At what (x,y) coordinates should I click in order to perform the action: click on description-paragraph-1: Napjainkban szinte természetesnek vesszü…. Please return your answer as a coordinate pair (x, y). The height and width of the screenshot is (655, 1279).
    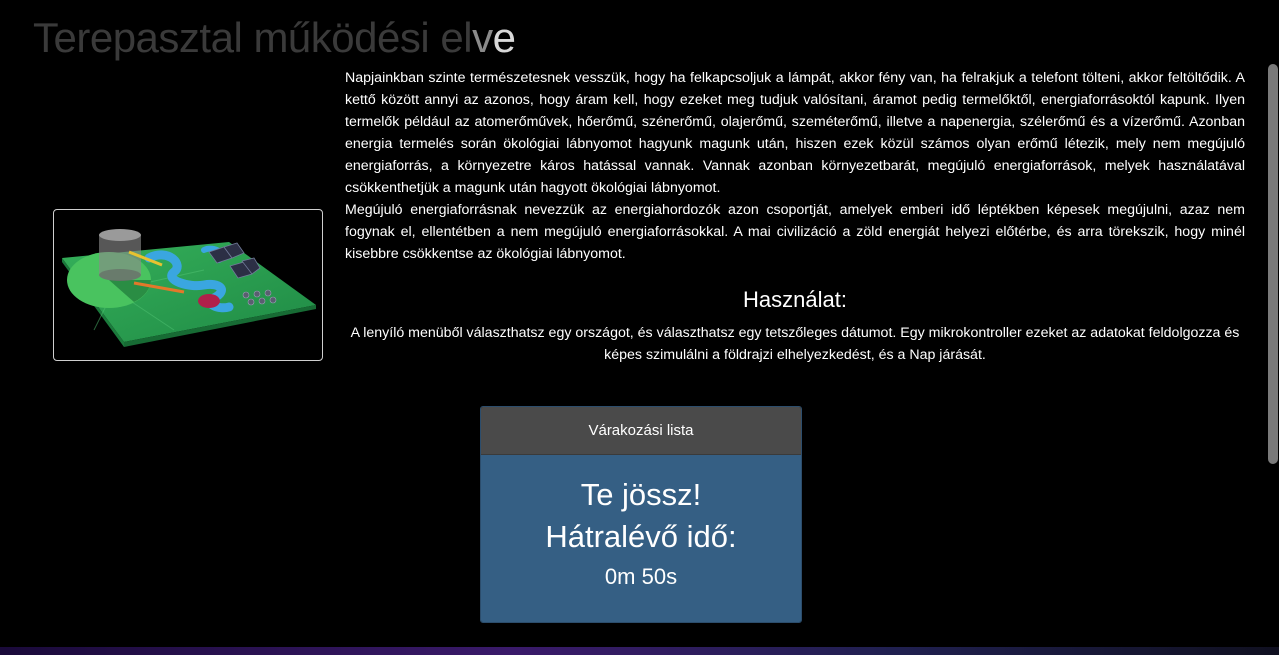
    Looking at the image, I should click on (795, 133).